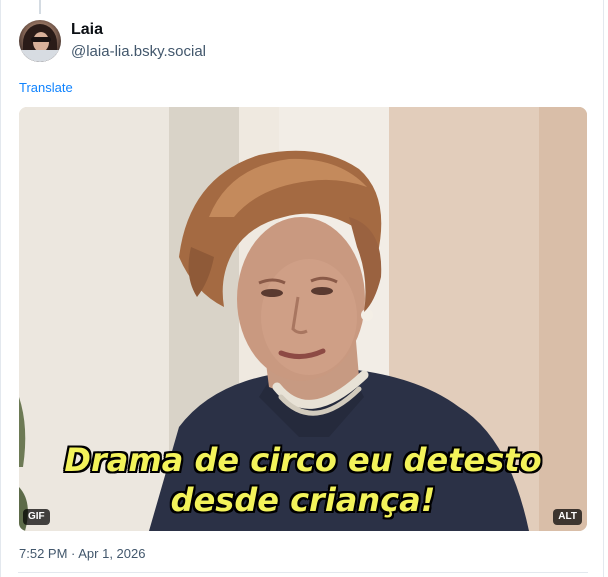 This screenshot has width=608, height=577. What do you see at coordinates (303, 460) in the screenshot?
I see `gif-caption-line-1: Drama de circo eu detesto` at bounding box center [303, 460].